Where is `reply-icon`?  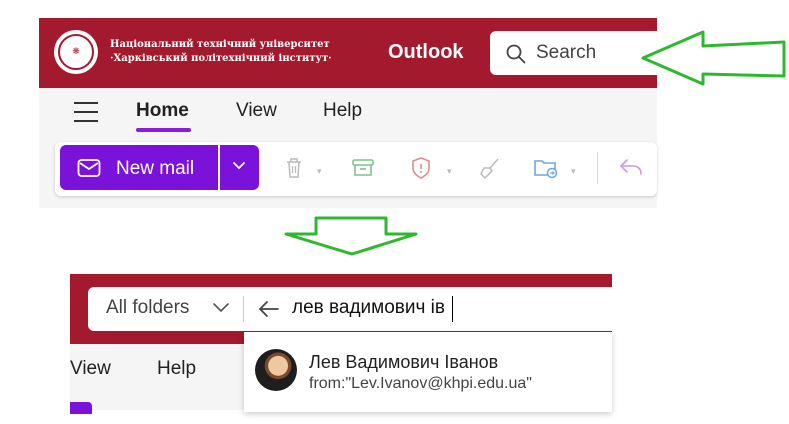
reply-icon is located at coordinates (631, 167).